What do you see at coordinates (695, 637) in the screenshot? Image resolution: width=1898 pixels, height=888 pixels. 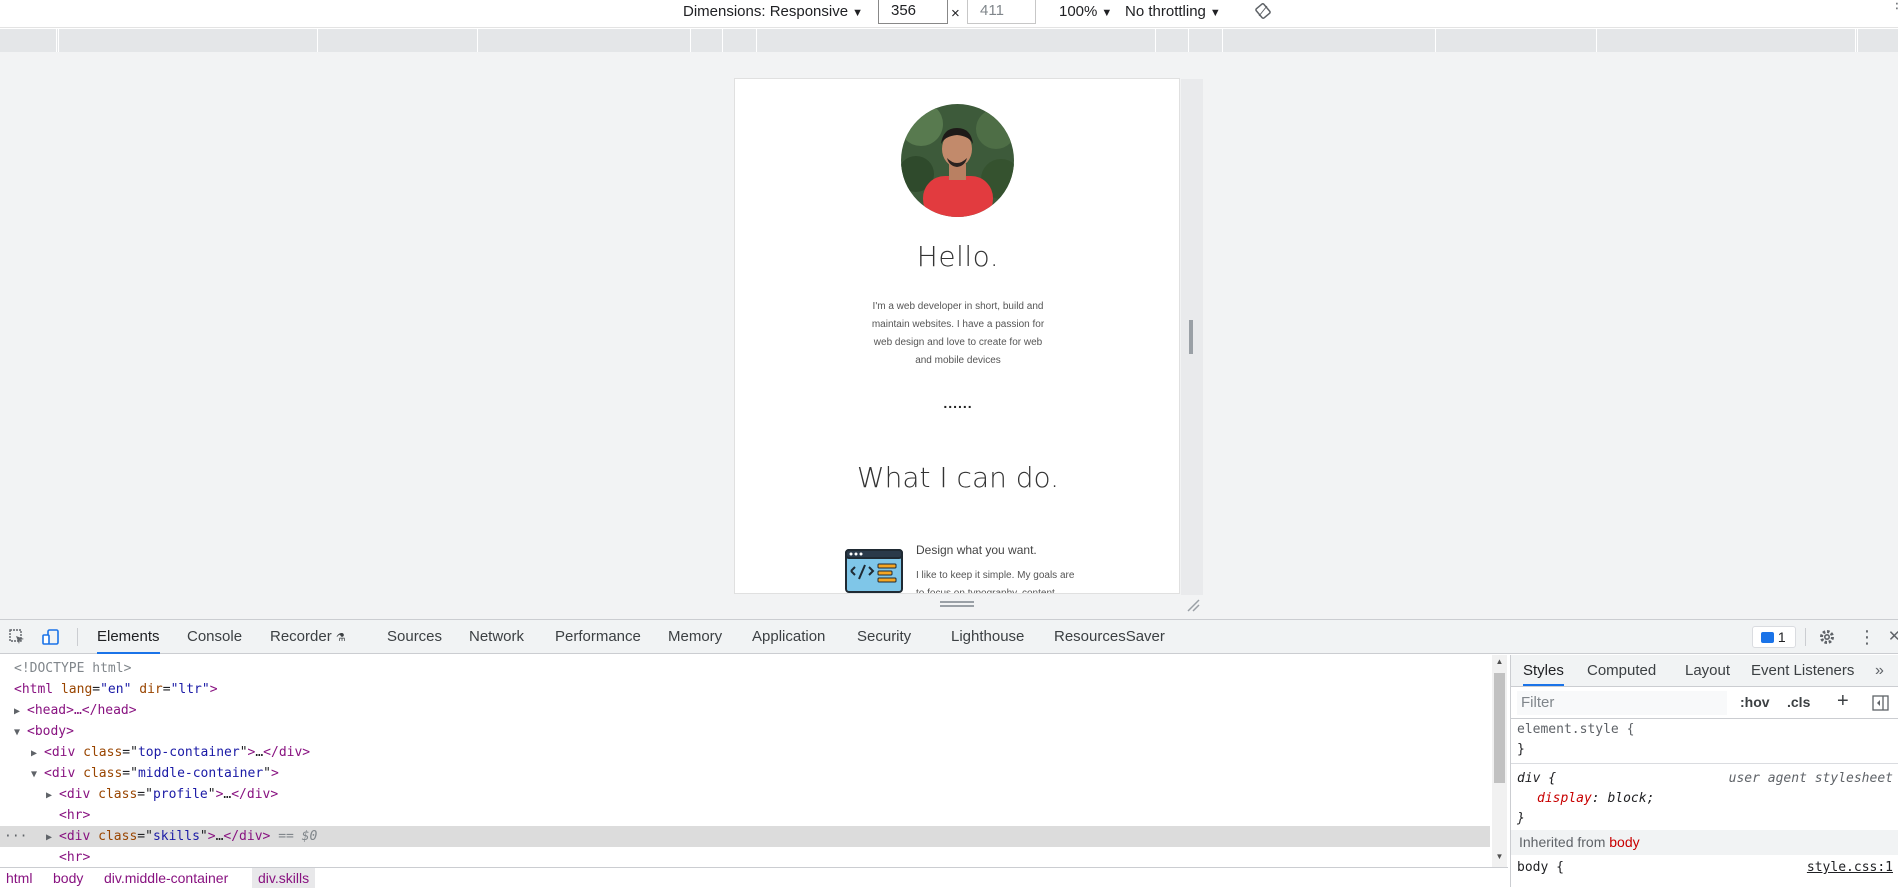 I see `tab-memory: Memory` at bounding box center [695, 637].